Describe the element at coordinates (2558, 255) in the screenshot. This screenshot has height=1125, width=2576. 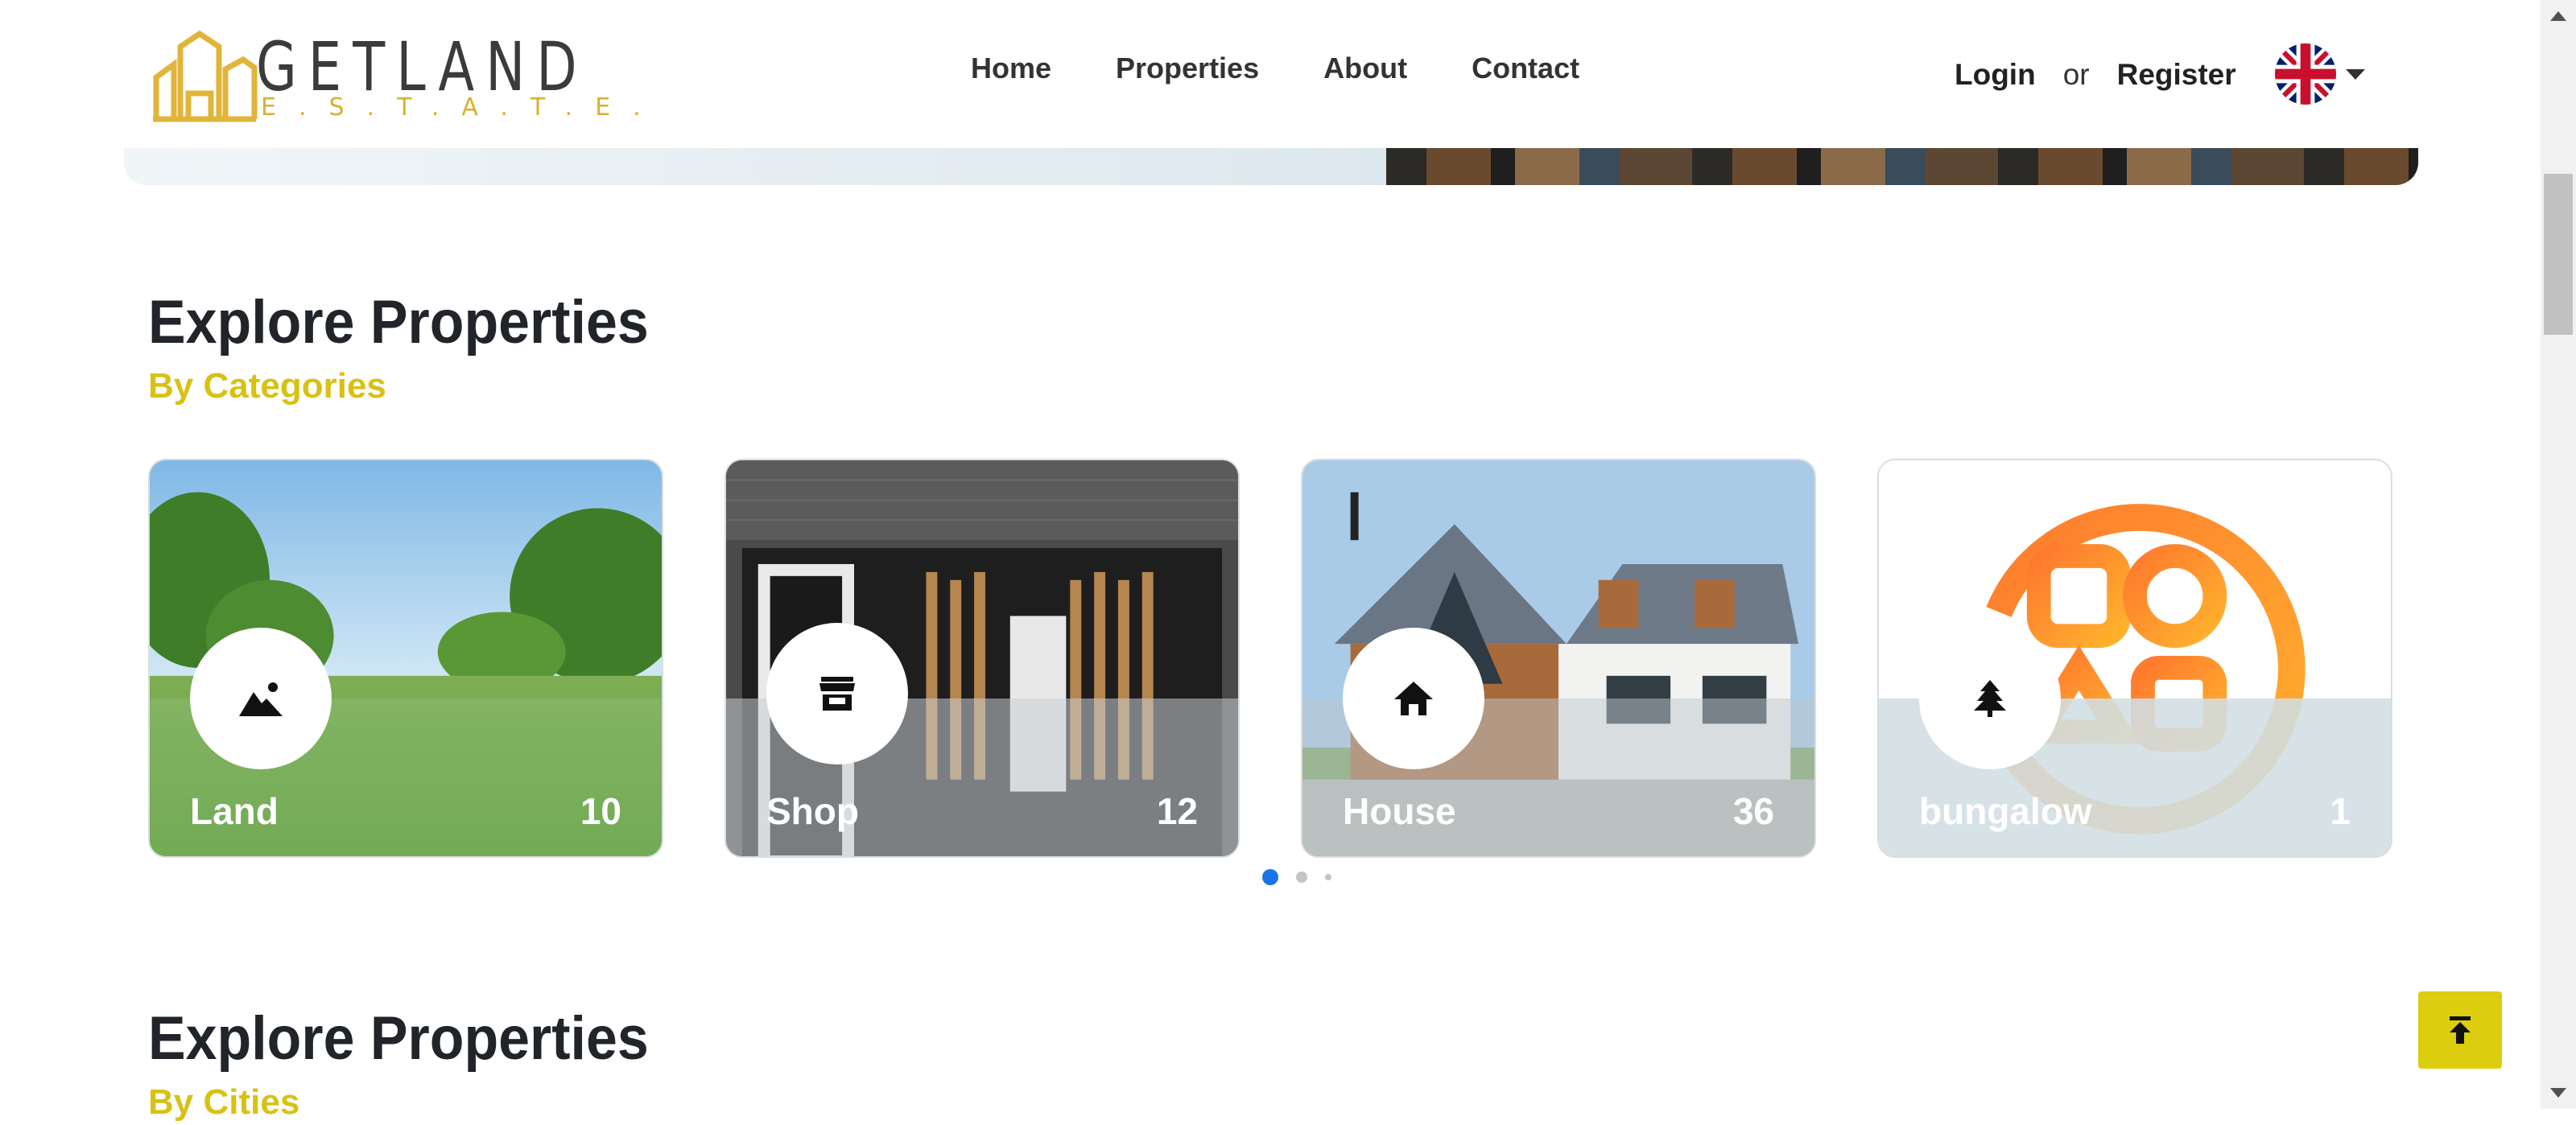
I see `scrollbar-thumb` at that location.